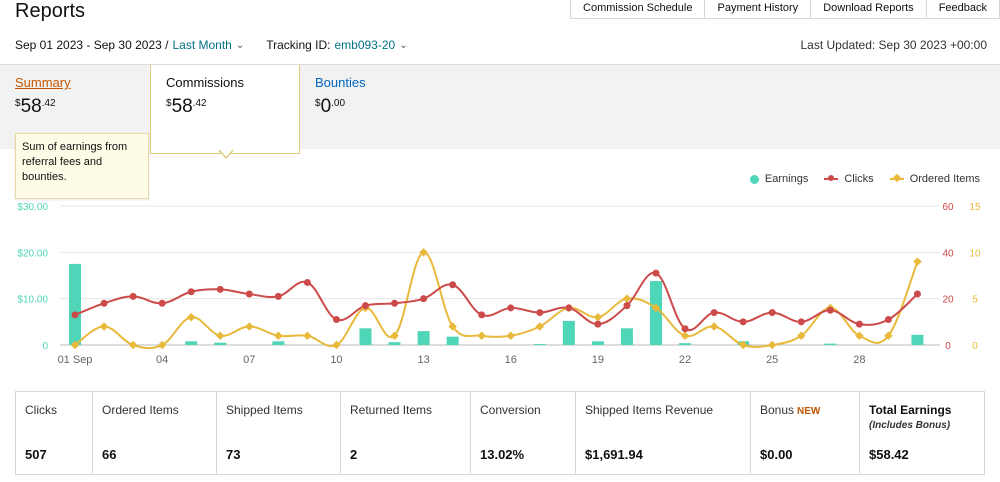 The image size is (1000, 482). I want to click on stat-value: 13.02%, so click(502, 454).